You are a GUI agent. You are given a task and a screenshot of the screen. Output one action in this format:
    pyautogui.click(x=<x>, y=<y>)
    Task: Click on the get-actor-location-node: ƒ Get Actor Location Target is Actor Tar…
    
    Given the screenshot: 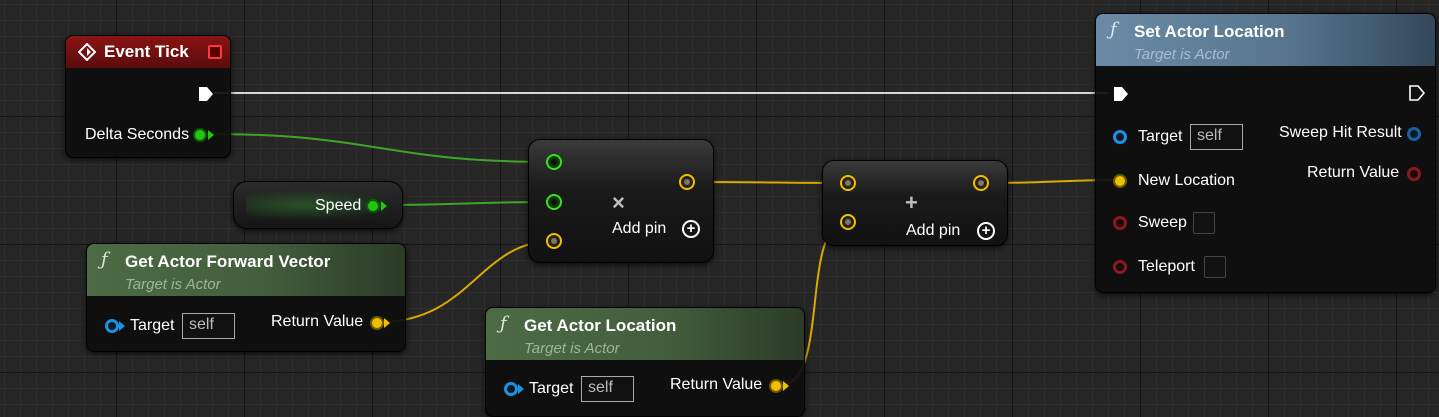 What is the action you would take?
    pyautogui.click(x=645, y=362)
    